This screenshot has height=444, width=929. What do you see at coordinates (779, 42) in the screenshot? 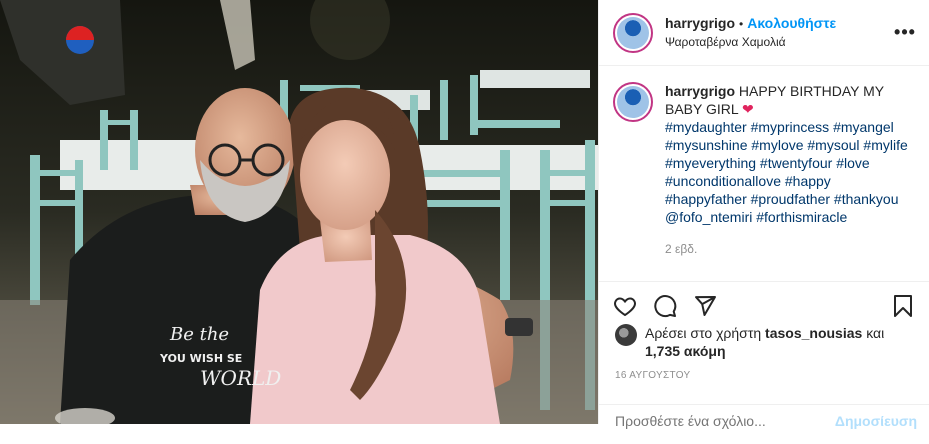
I see `post-location: Ψαροταβέρνα Χαμολιά` at bounding box center [779, 42].